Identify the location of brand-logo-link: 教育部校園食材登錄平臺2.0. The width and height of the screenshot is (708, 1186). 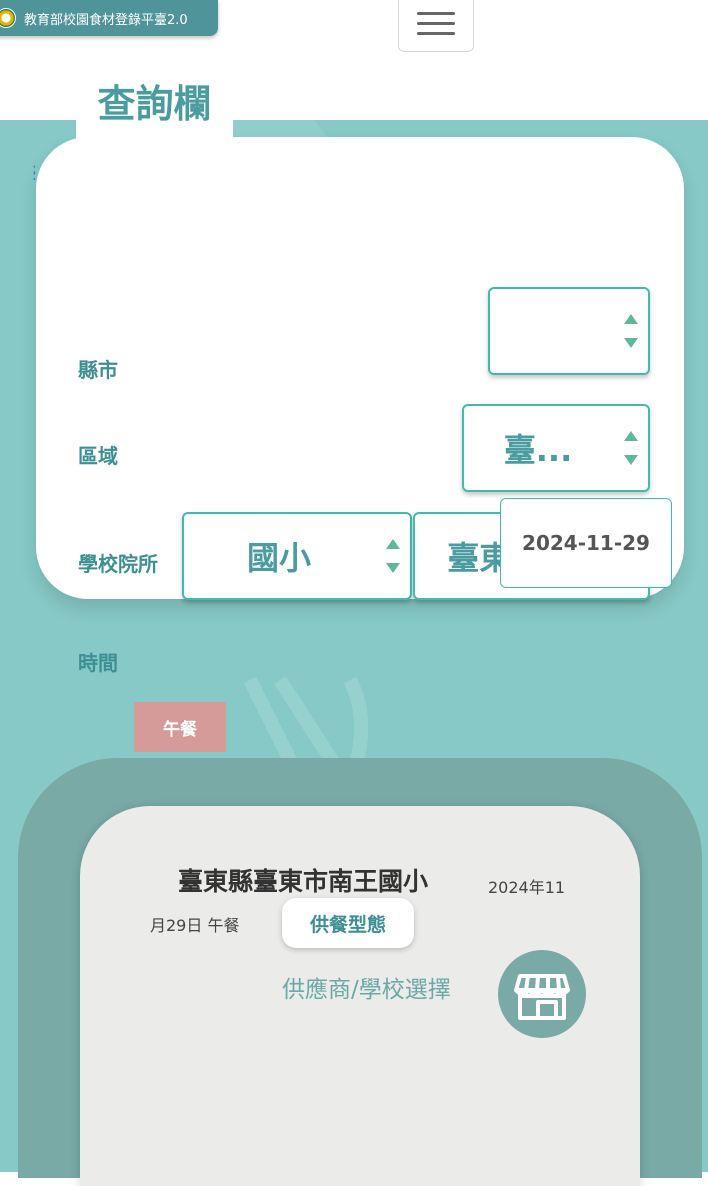
(109, 18).